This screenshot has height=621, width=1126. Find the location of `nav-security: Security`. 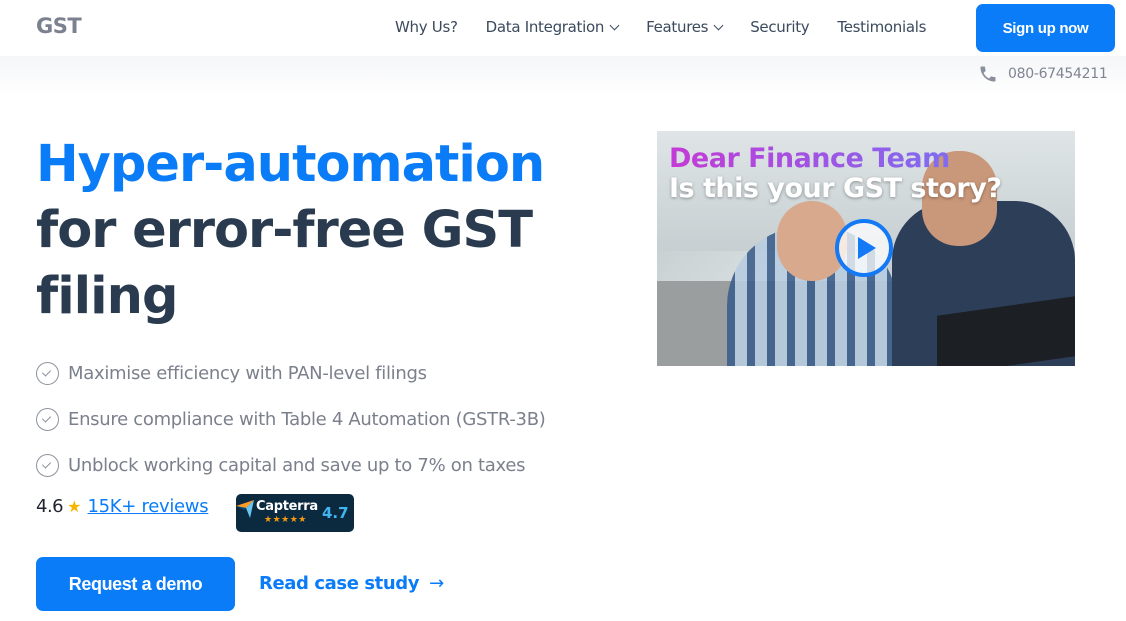

nav-security: Security is located at coordinates (780, 27).